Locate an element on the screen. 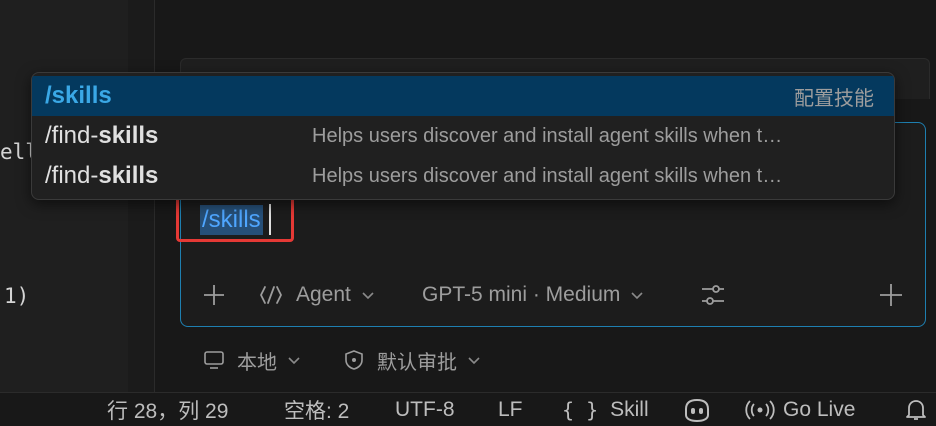 Image resolution: width=936 pixels, height=426 pixels. model-picker: GPT-5 mini · Medium is located at coordinates (533, 295).